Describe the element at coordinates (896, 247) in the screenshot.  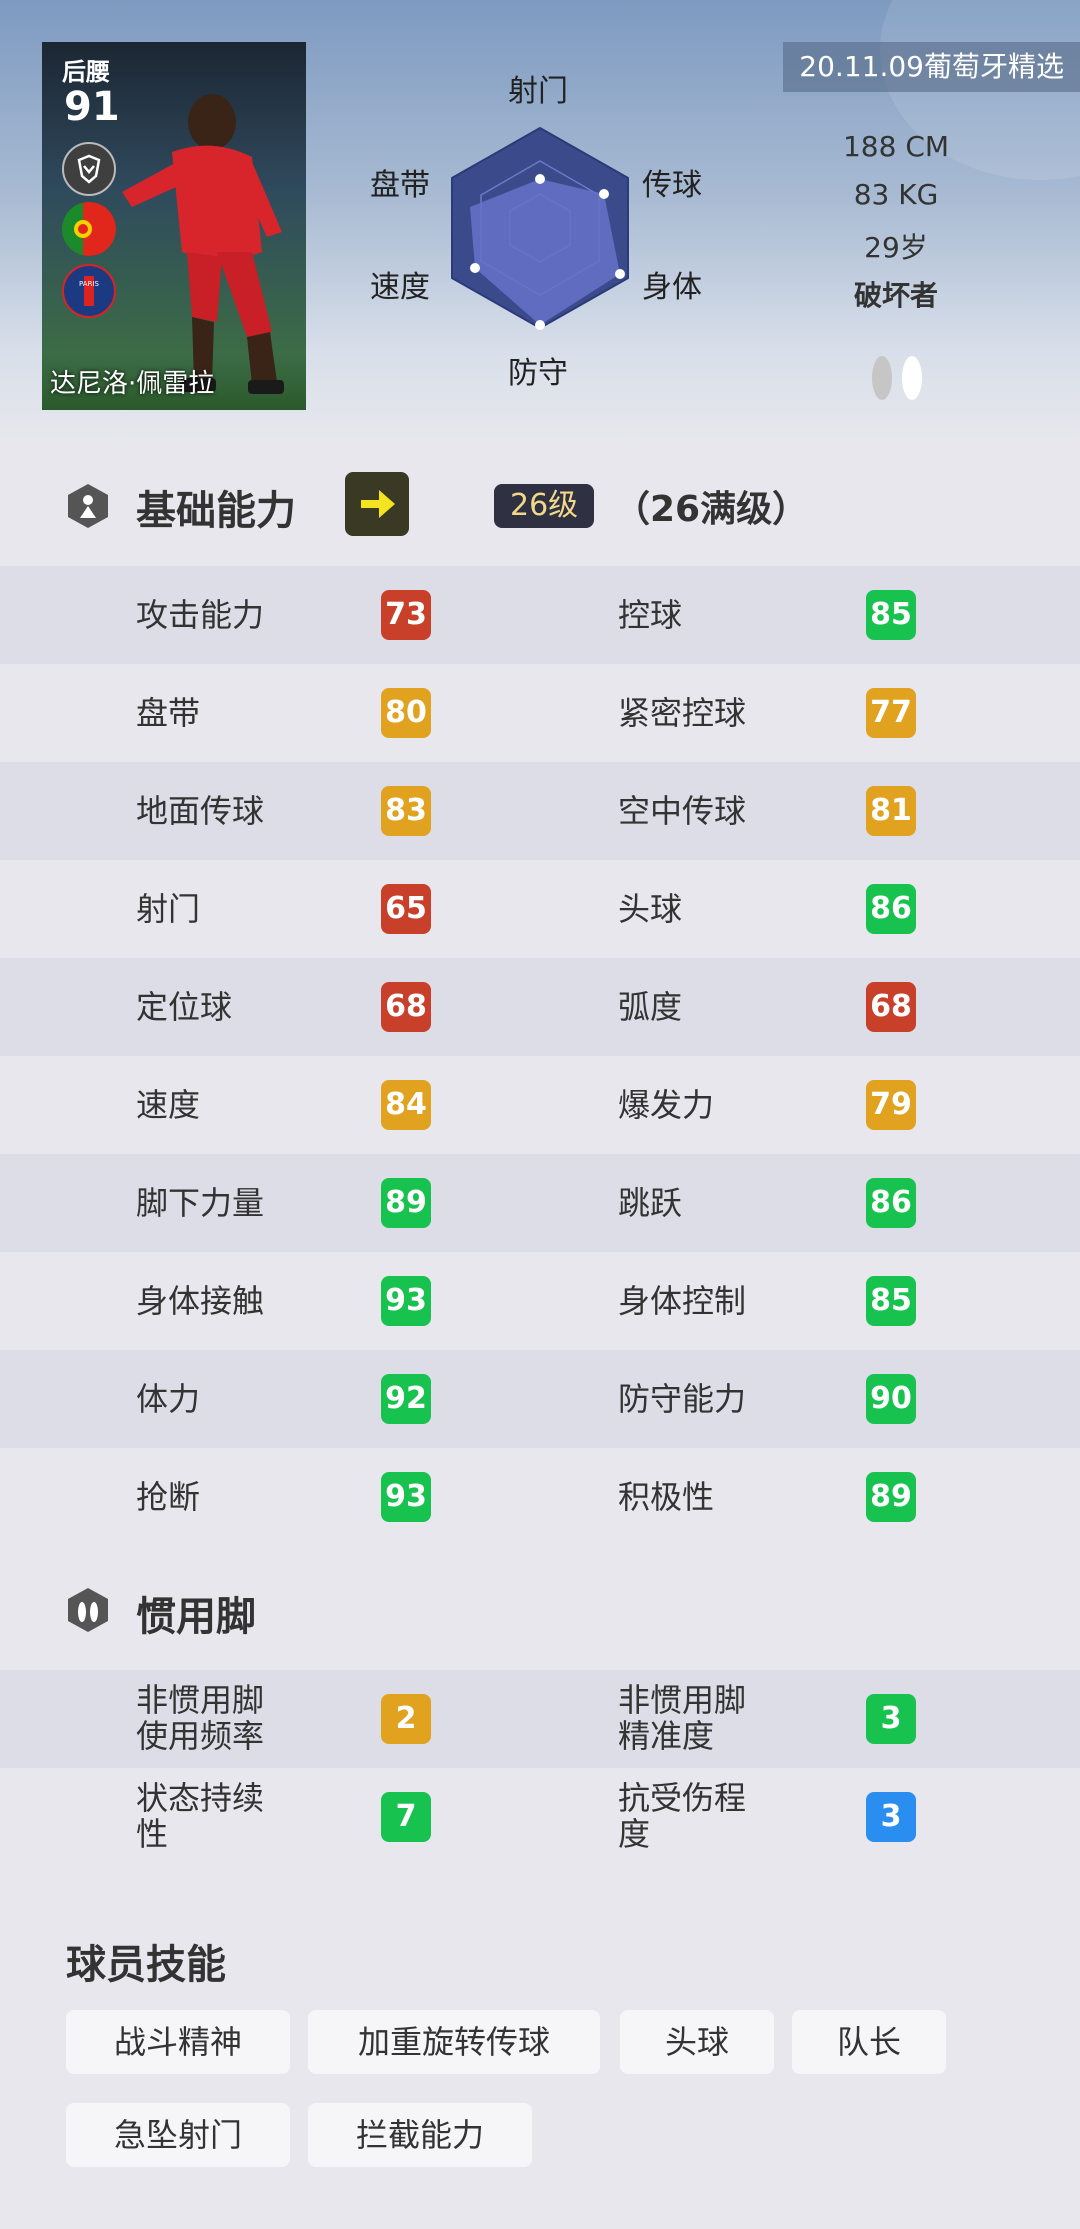
I see `player-age: 29岁` at that location.